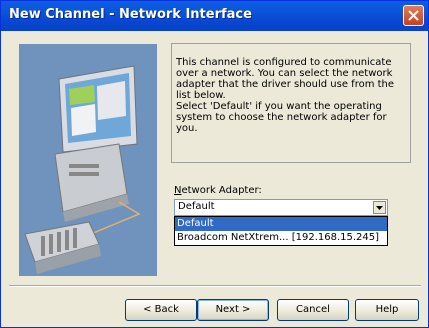 The height and width of the screenshot is (328, 429). What do you see at coordinates (281, 207) in the screenshot?
I see `network-adapter-select: Default` at bounding box center [281, 207].